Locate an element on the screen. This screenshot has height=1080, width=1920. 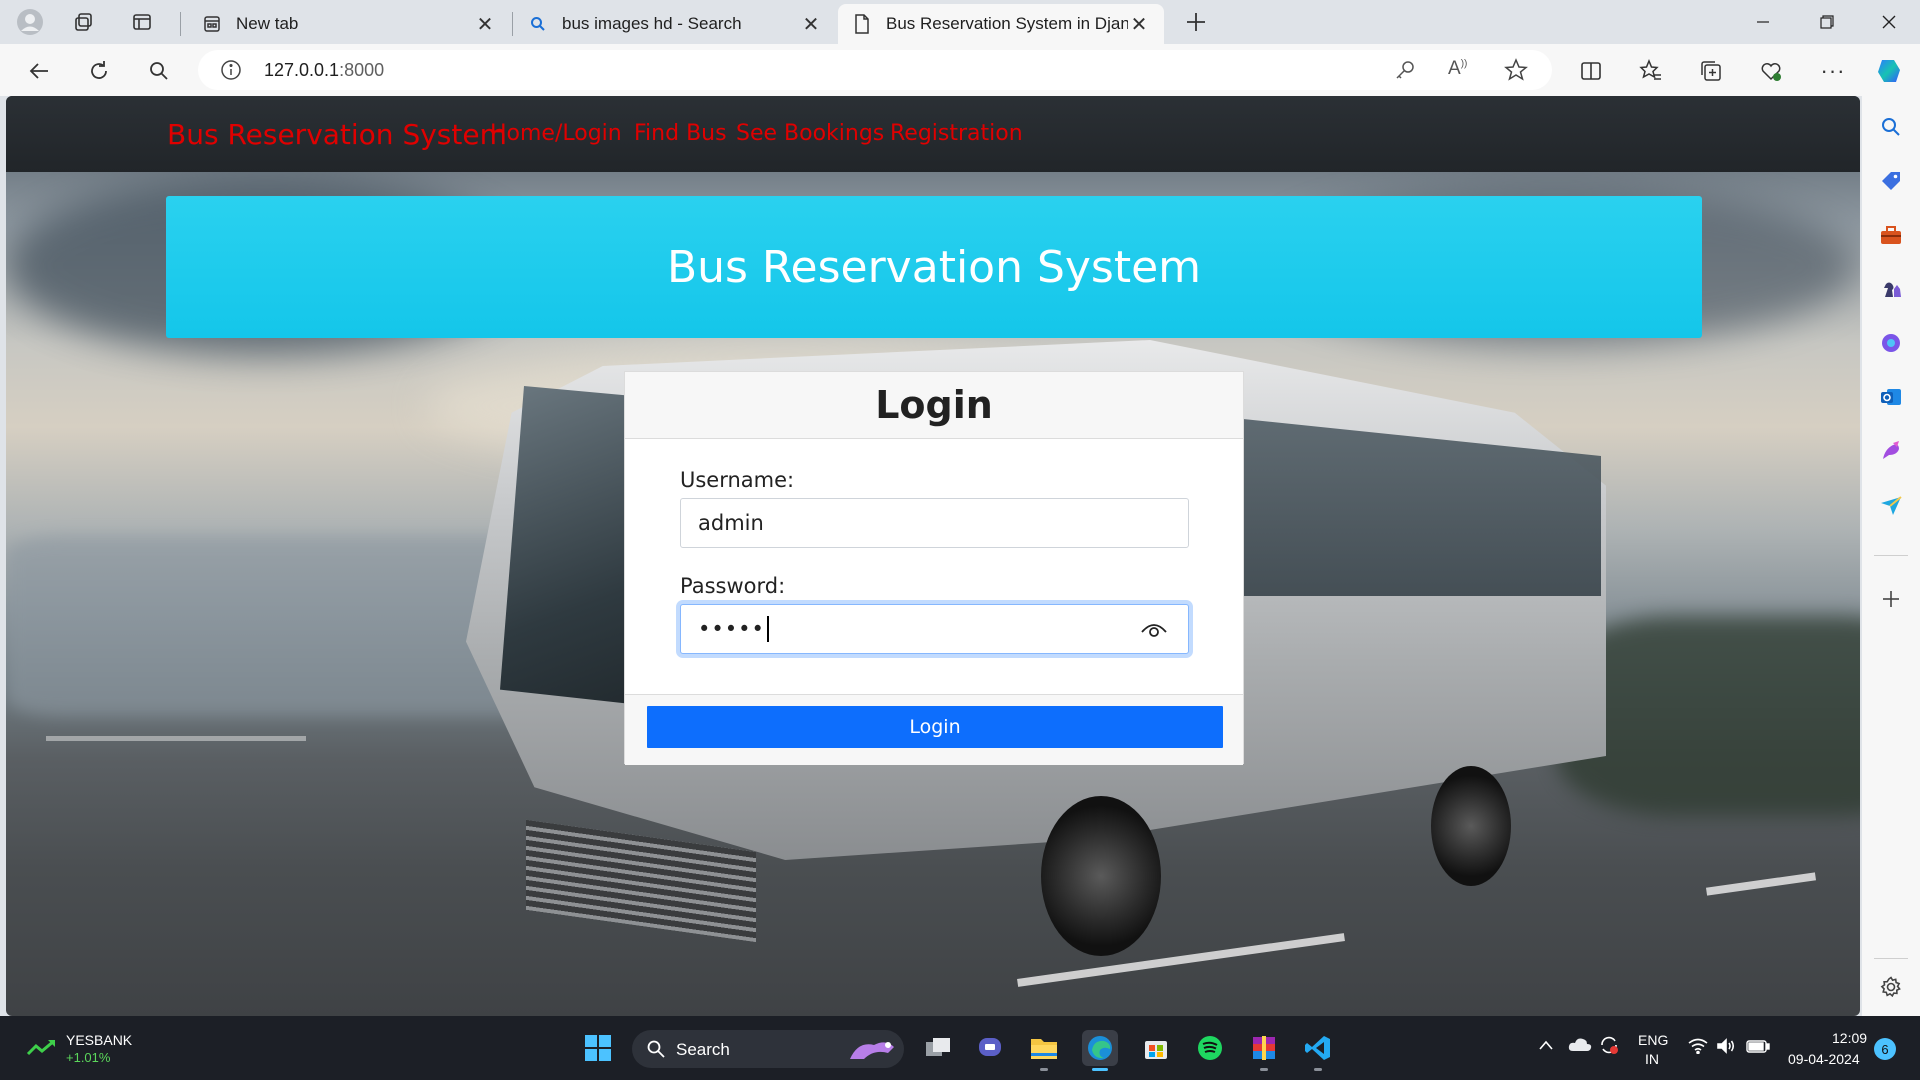
designer-icon is located at coordinates (1891, 451).